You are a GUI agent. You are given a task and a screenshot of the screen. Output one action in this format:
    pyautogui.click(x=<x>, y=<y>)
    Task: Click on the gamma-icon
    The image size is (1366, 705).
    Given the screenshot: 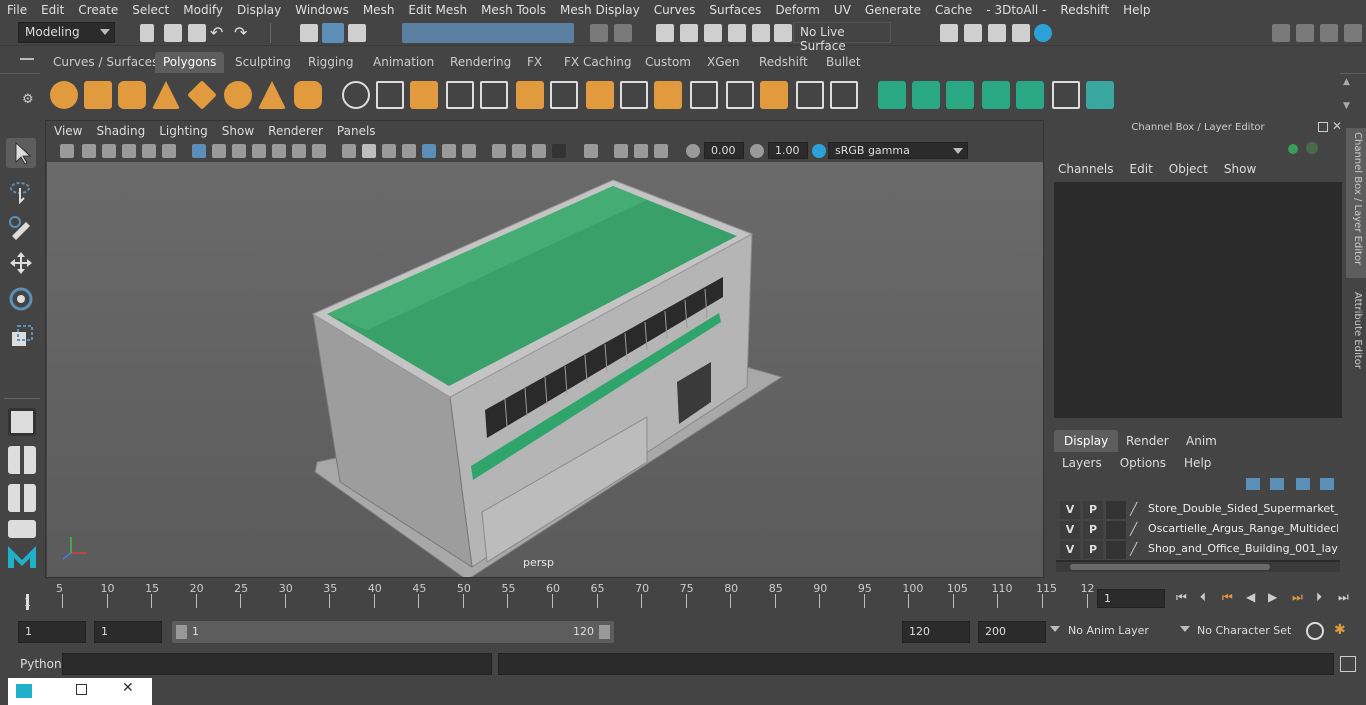 What is the action you would take?
    pyautogui.click(x=757, y=151)
    